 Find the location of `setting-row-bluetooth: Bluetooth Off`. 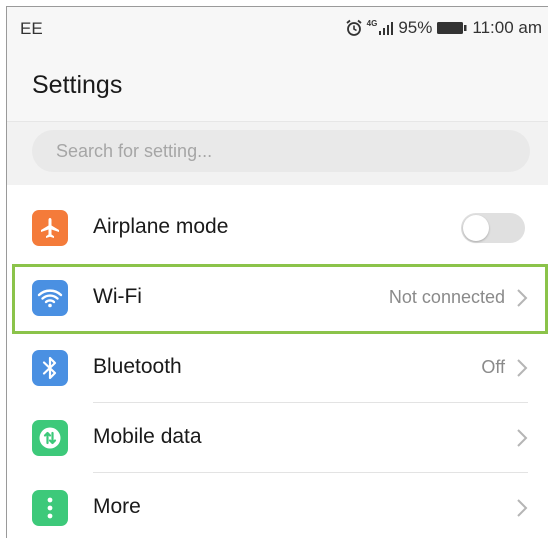

setting-row-bluetooth: Bluetooth Off is located at coordinates (277, 368).